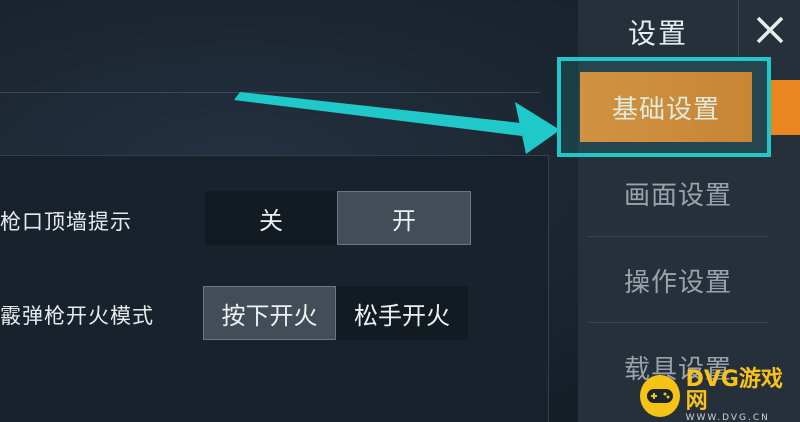  I want to click on shotgun-fire-mode-toggle: 按下开火 松手开火, so click(335, 313).